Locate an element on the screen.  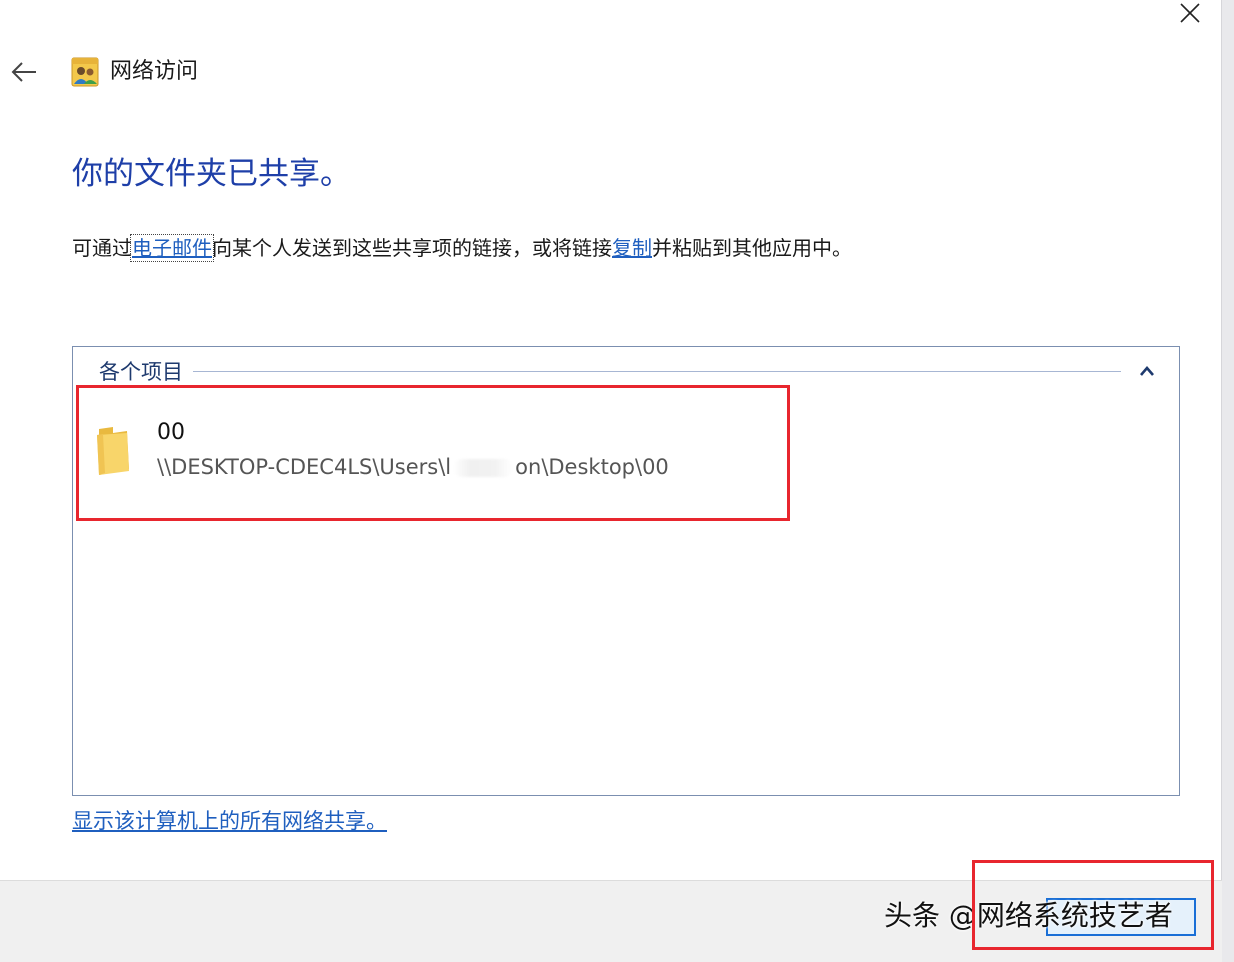
item-path-prefix: \\DESKTOP-CDEC4LS\Users\l is located at coordinates (304, 467).